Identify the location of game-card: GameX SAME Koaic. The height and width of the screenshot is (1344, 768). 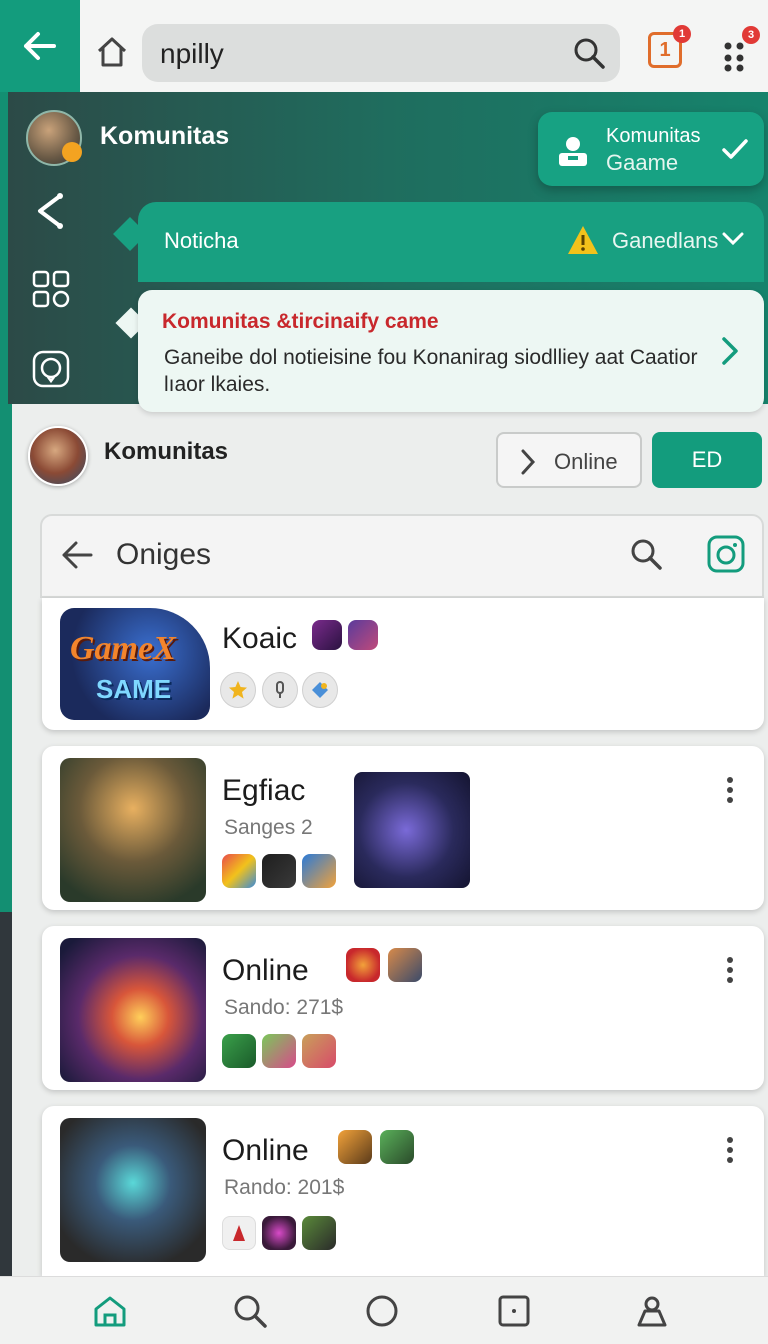
(403, 664).